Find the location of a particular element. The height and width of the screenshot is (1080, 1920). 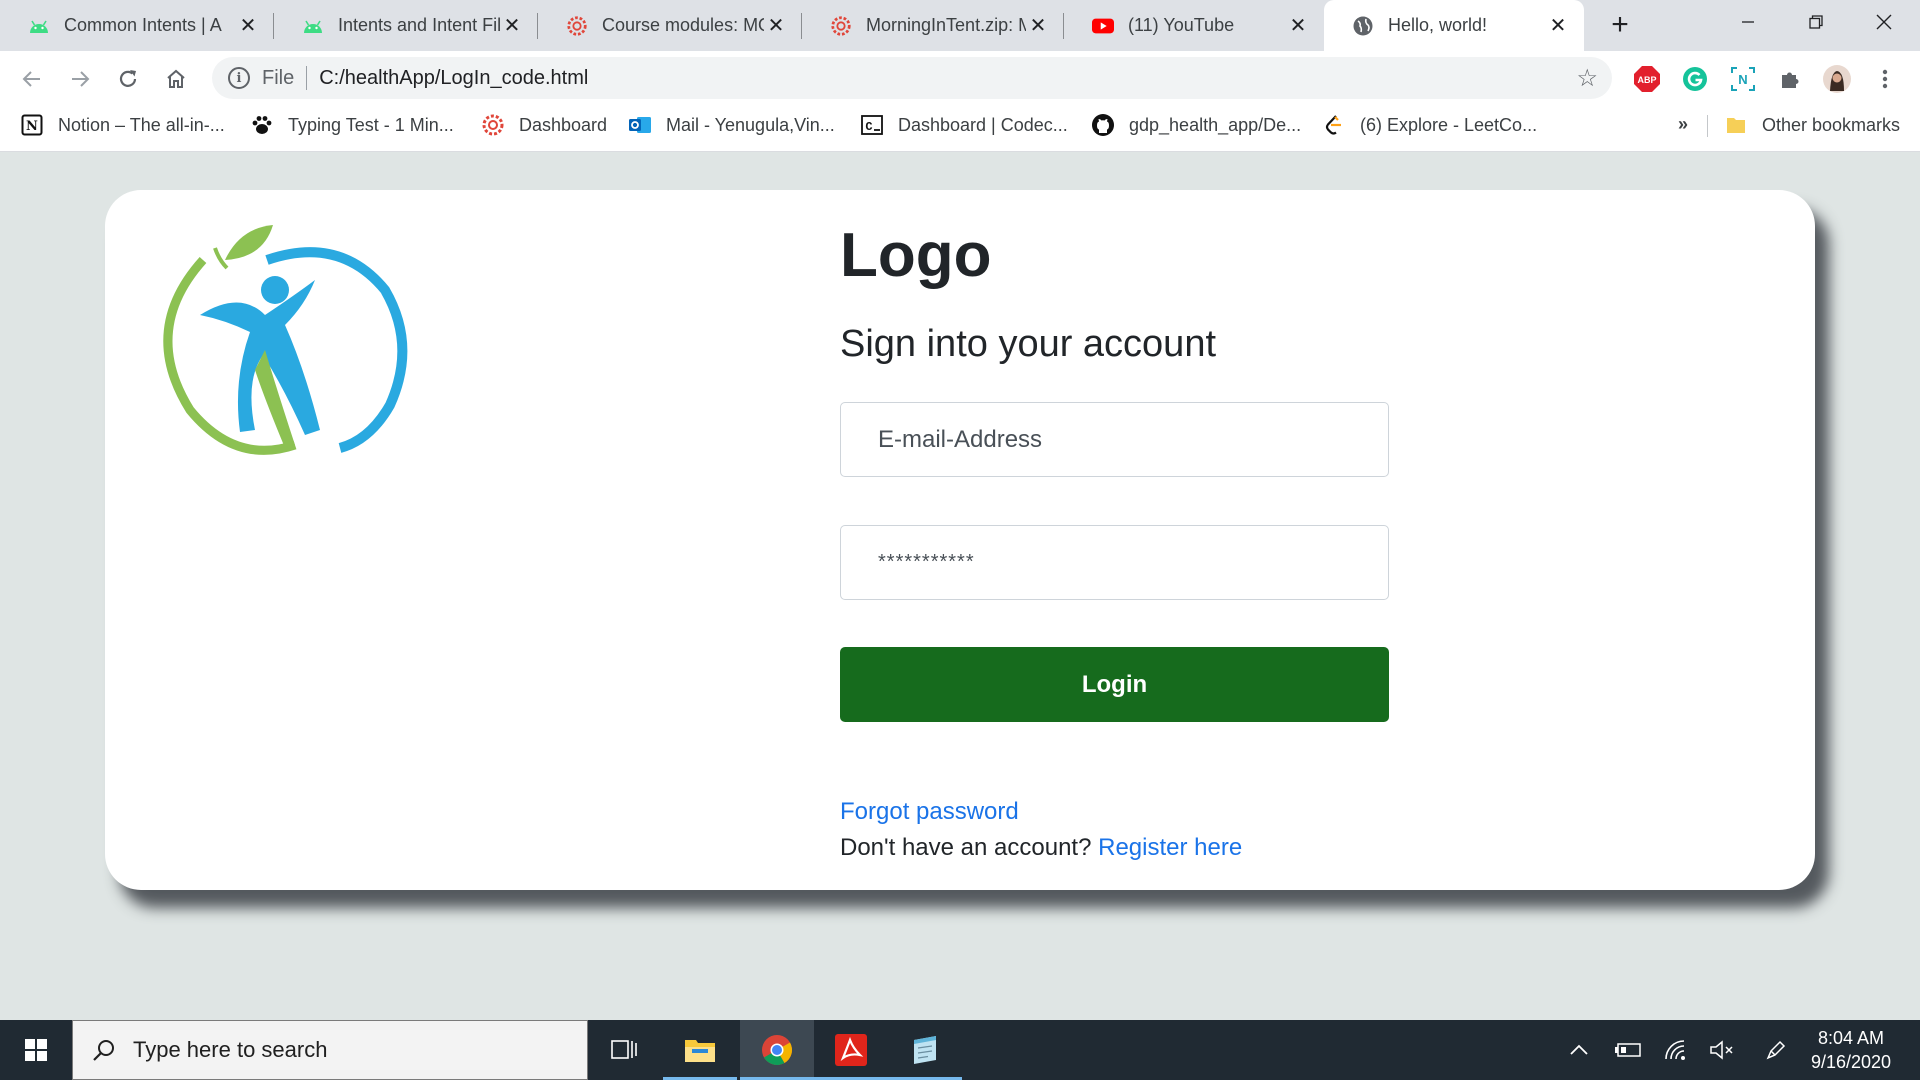

battery-icon is located at coordinates (1628, 1050).